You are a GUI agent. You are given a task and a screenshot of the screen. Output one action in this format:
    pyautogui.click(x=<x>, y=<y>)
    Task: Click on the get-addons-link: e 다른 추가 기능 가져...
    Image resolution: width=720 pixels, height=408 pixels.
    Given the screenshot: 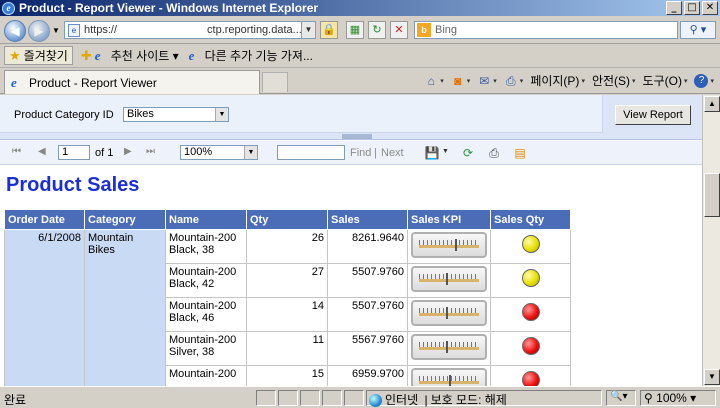 What is the action you would take?
    pyautogui.click(x=251, y=55)
    